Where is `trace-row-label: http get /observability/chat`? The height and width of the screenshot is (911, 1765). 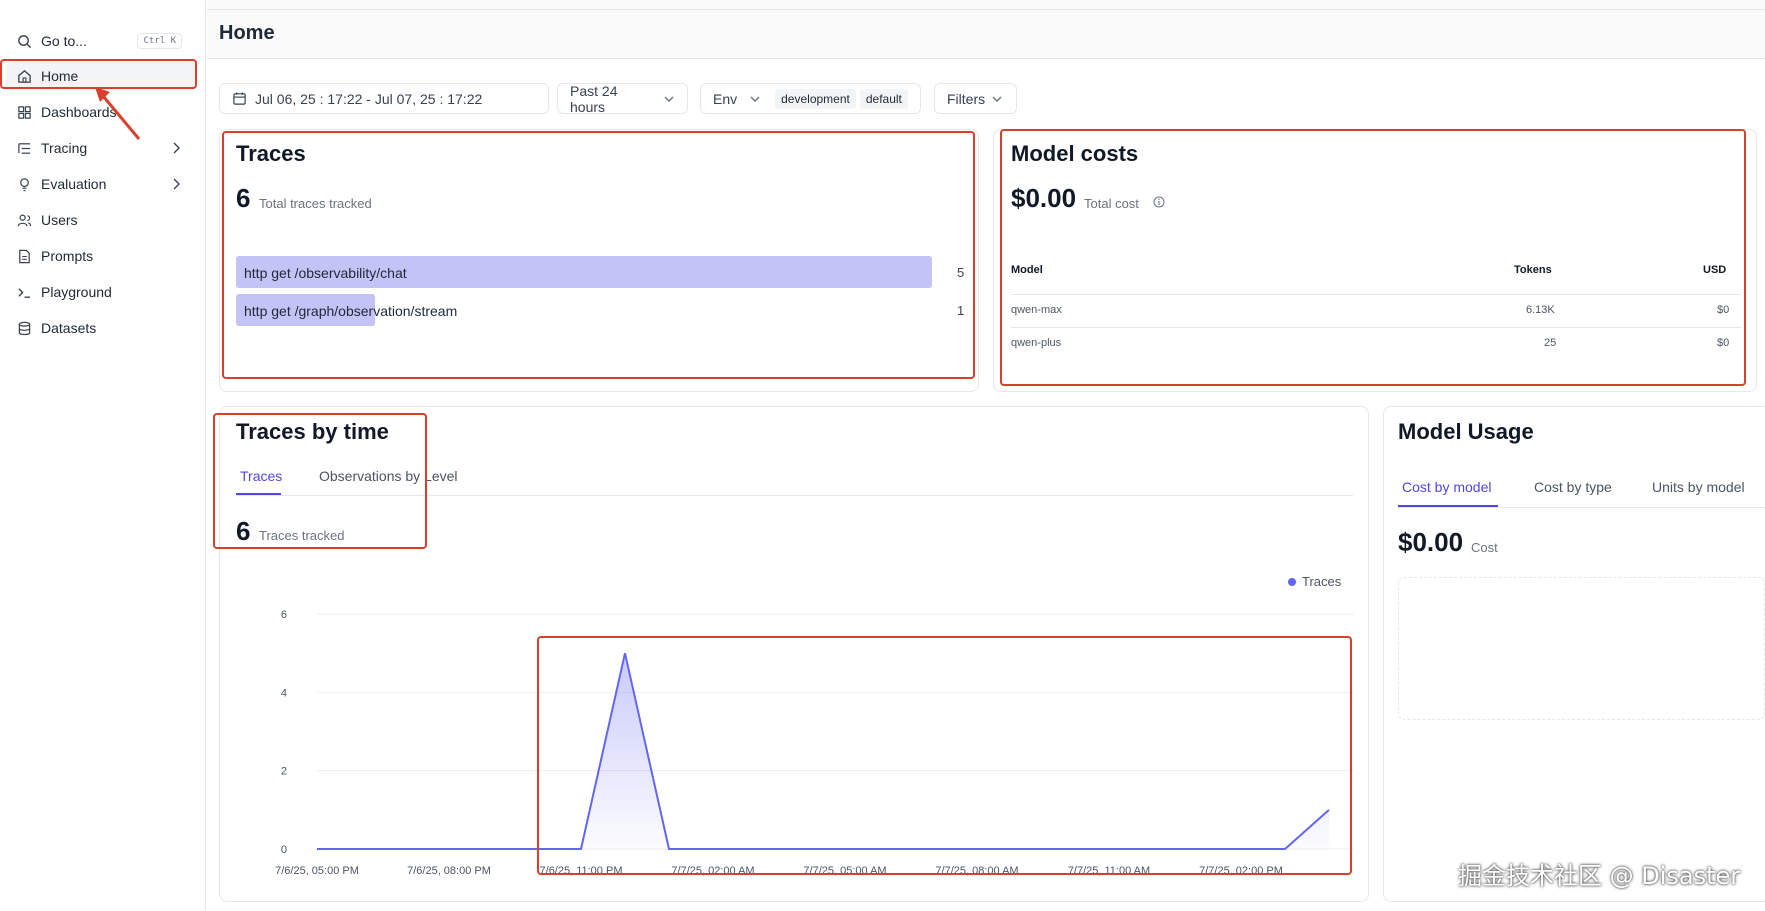
trace-row-label: http get /observability/chat is located at coordinates (325, 273).